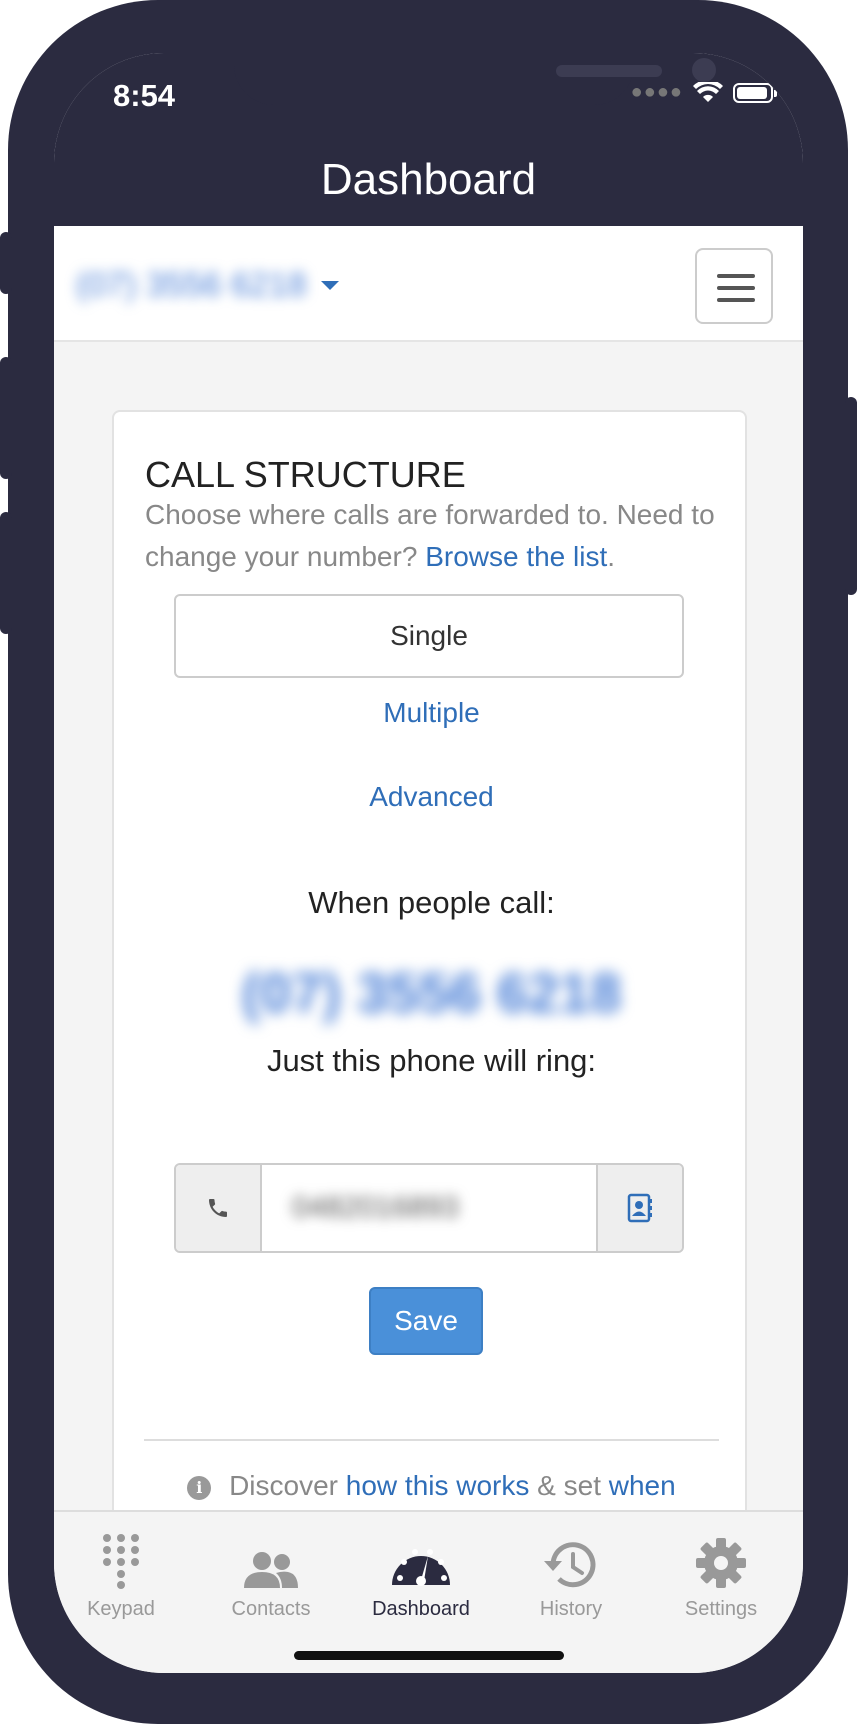  I want to click on notch, so click(475, 79).